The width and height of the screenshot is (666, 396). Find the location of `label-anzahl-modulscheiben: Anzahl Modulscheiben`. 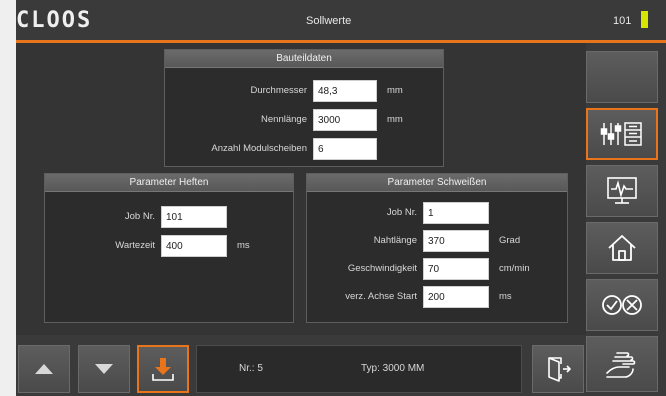

label-anzahl-modulscheiben: Anzahl Modulscheiben is located at coordinates (259, 148).